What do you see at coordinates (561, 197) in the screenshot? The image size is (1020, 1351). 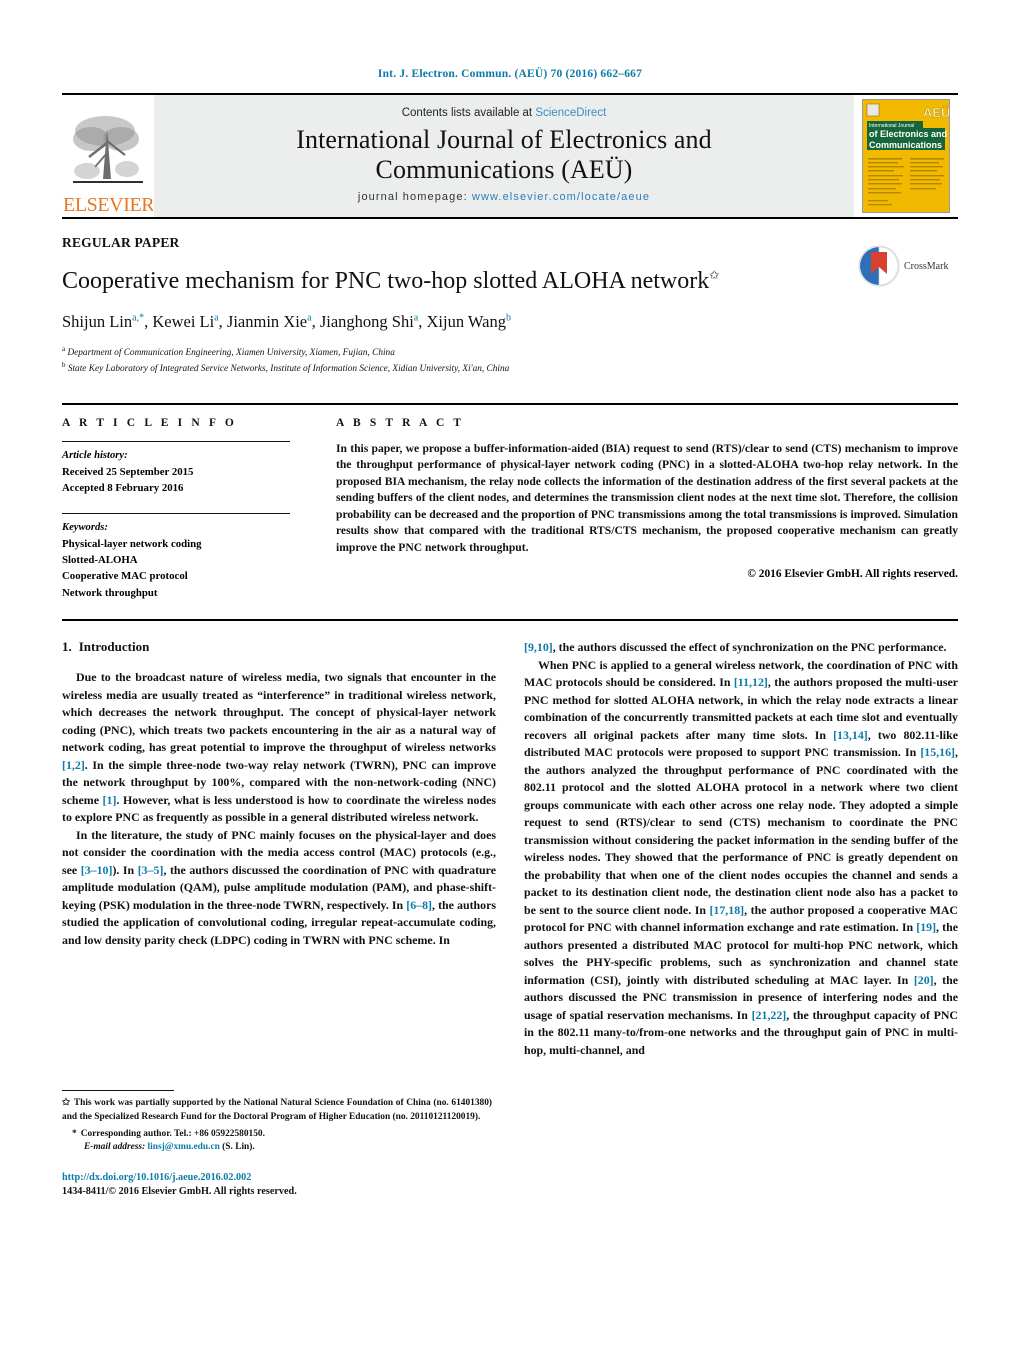 I see `journal-homepage-url: www.elsevier.com/locate/aeue` at bounding box center [561, 197].